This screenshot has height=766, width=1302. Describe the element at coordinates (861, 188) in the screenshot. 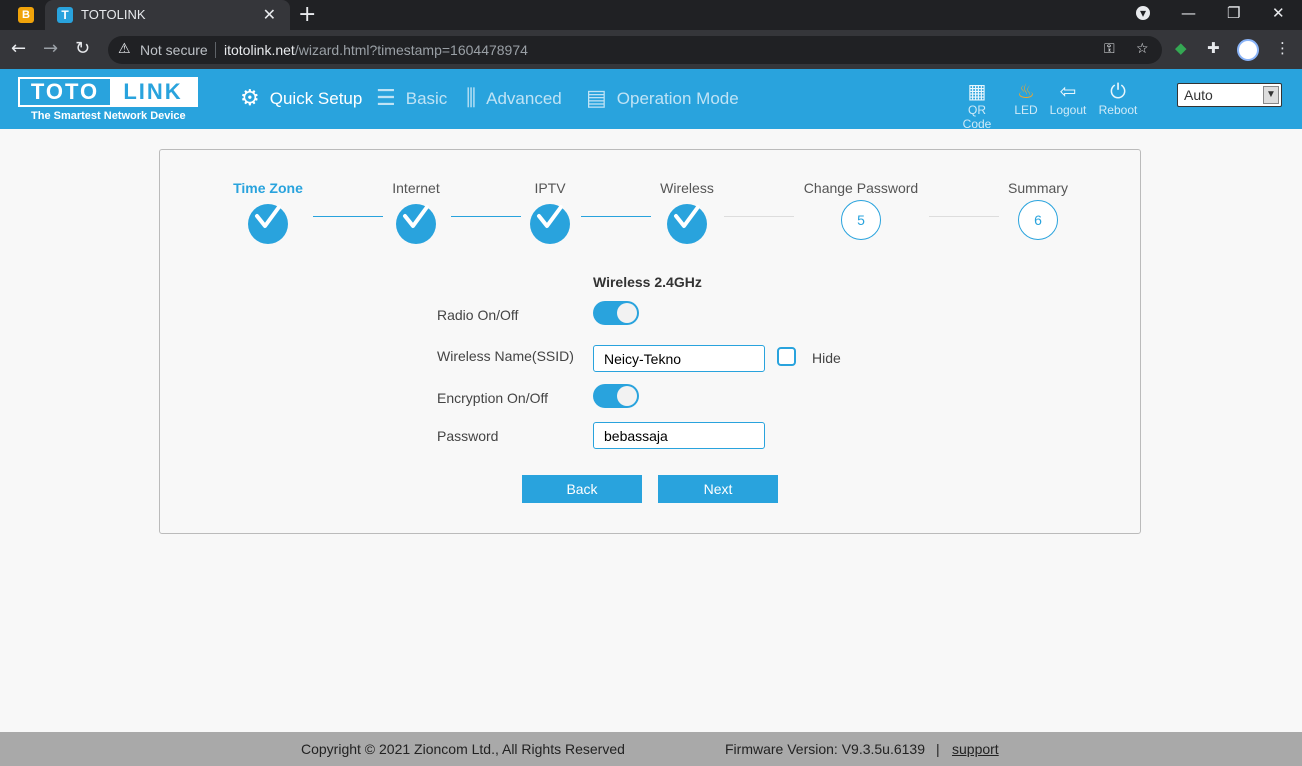

I see `step-label: Change Password` at that location.